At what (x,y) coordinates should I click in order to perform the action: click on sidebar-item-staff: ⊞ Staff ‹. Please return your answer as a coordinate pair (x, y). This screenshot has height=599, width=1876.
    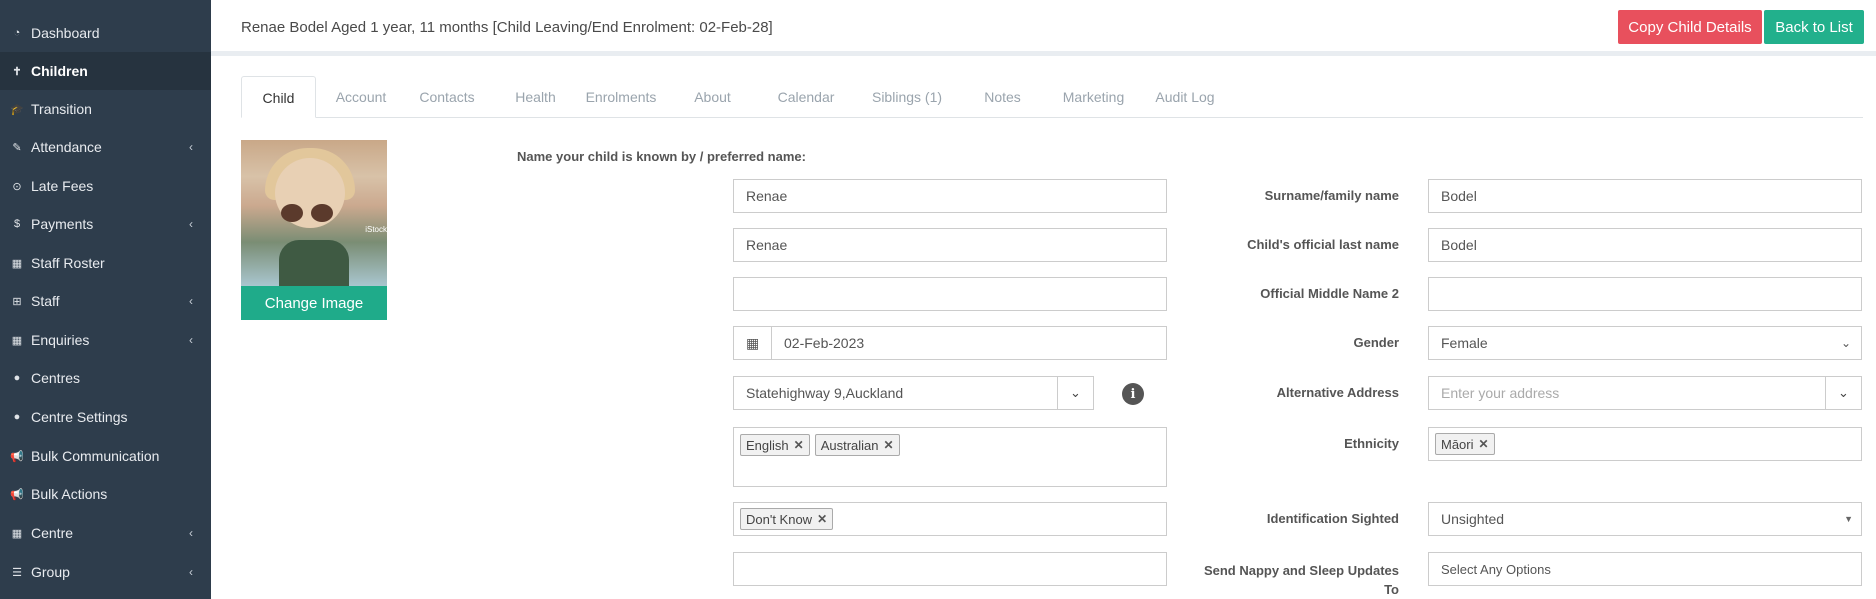
    Looking at the image, I should click on (105, 301).